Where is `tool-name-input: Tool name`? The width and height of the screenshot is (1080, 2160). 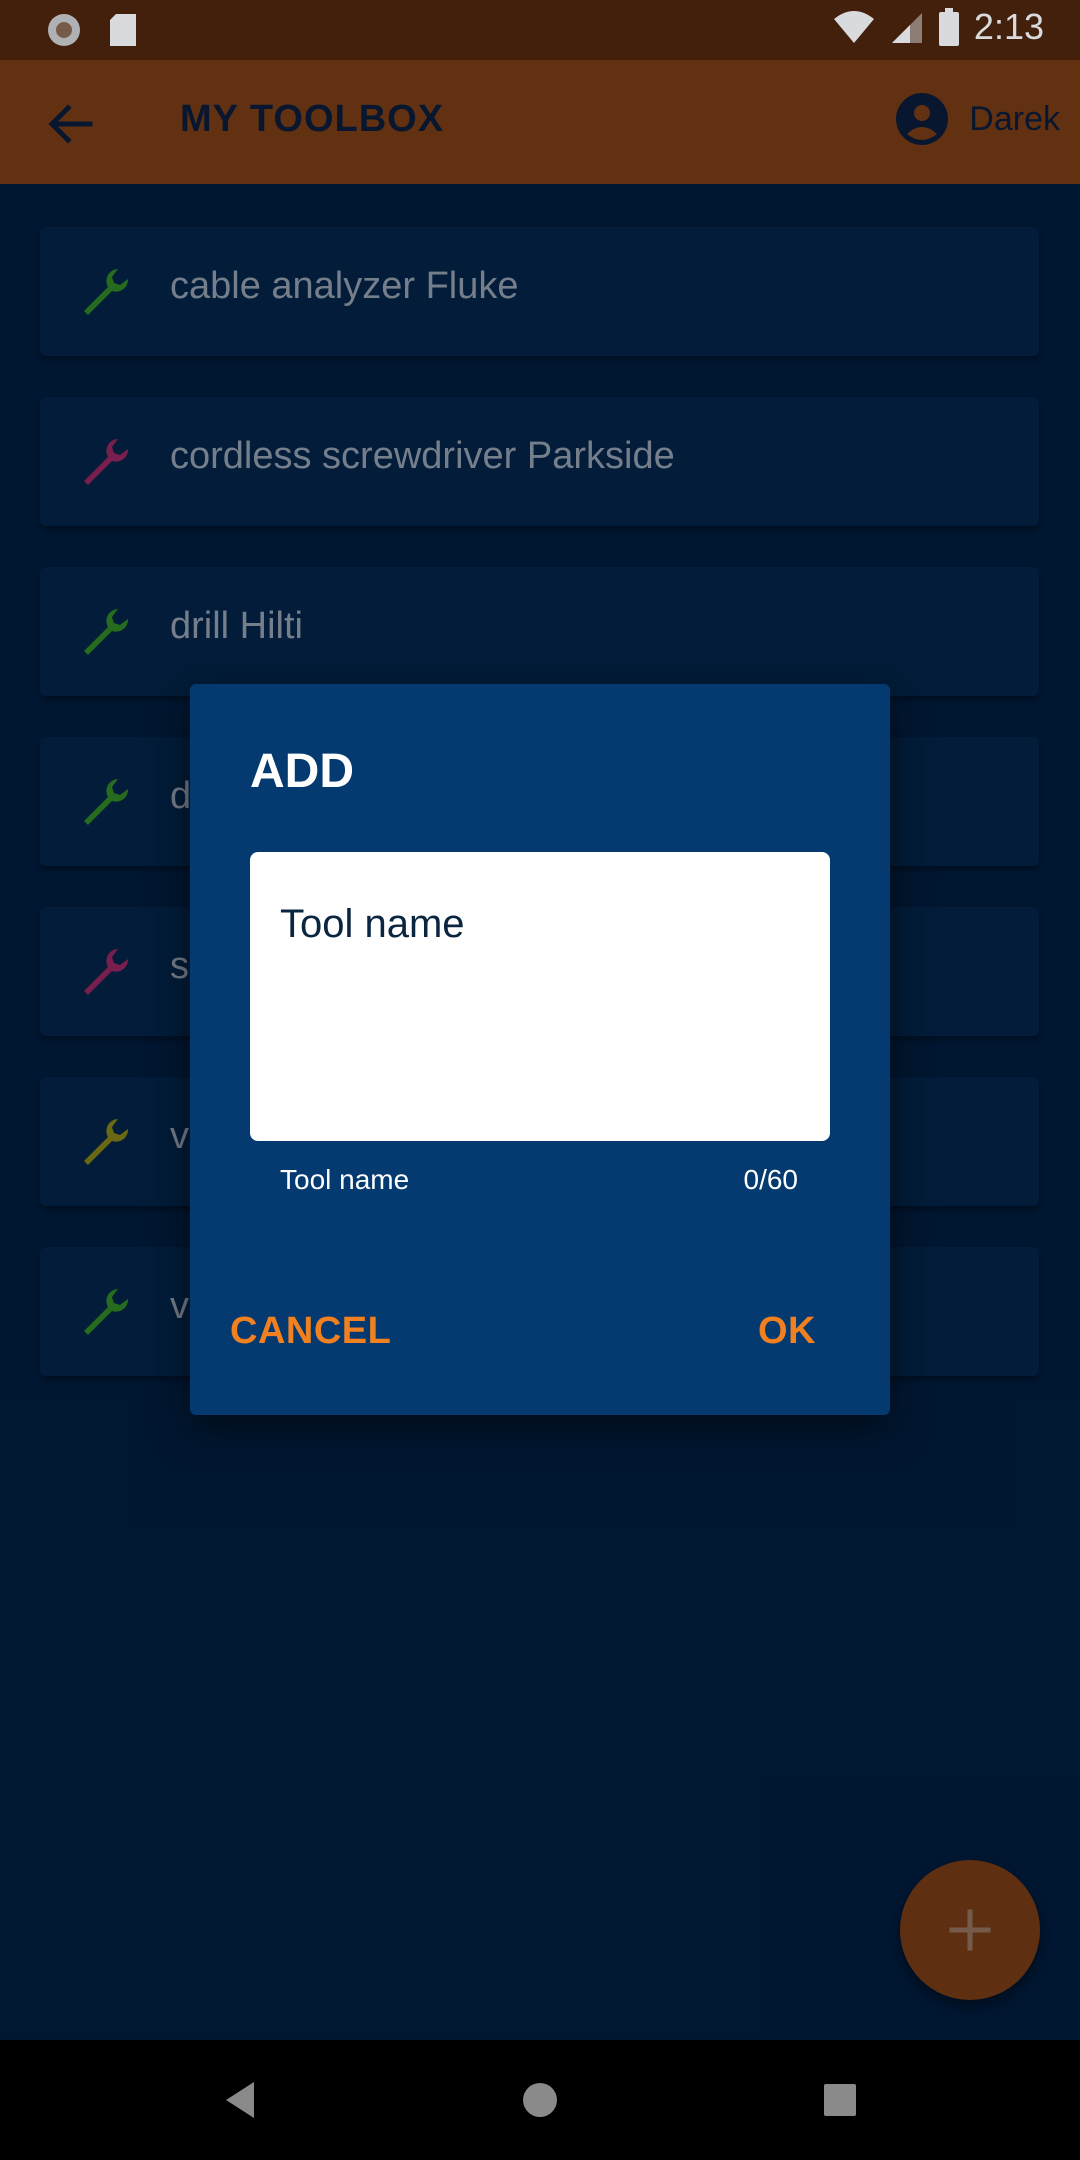 tool-name-input: Tool name is located at coordinates (540, 996).